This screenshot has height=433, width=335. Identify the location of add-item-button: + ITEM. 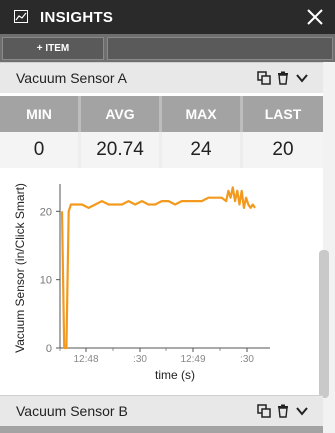
(53, 48).